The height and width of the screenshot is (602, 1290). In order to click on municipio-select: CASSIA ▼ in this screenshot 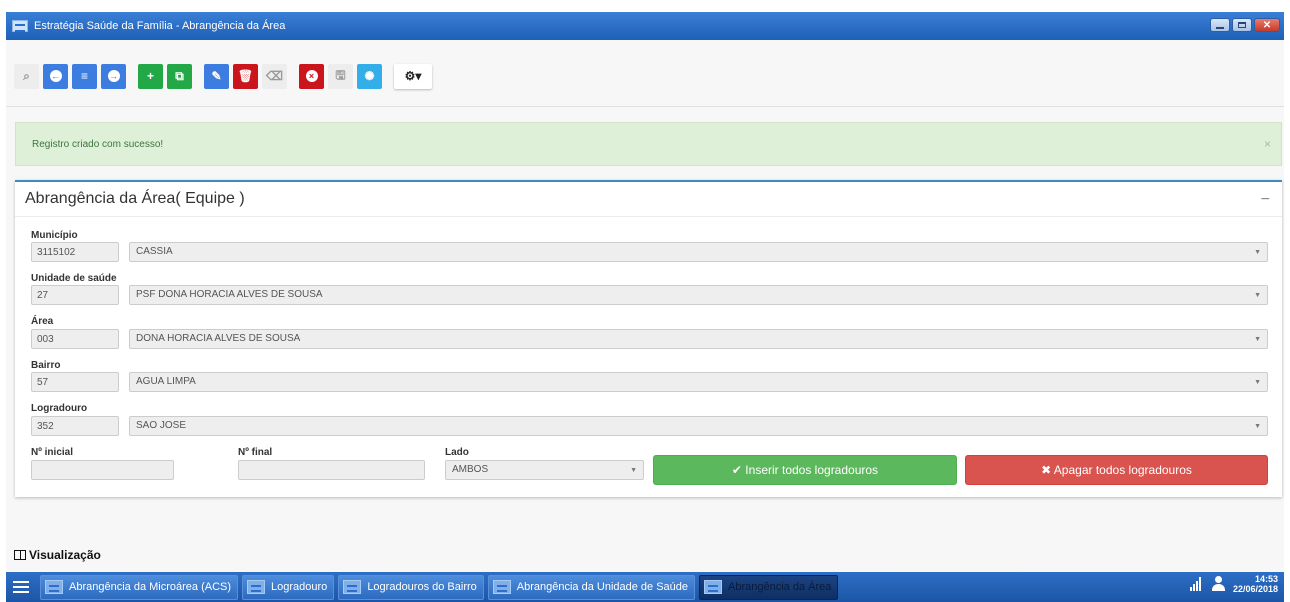, I will do `click(698, 252)`.